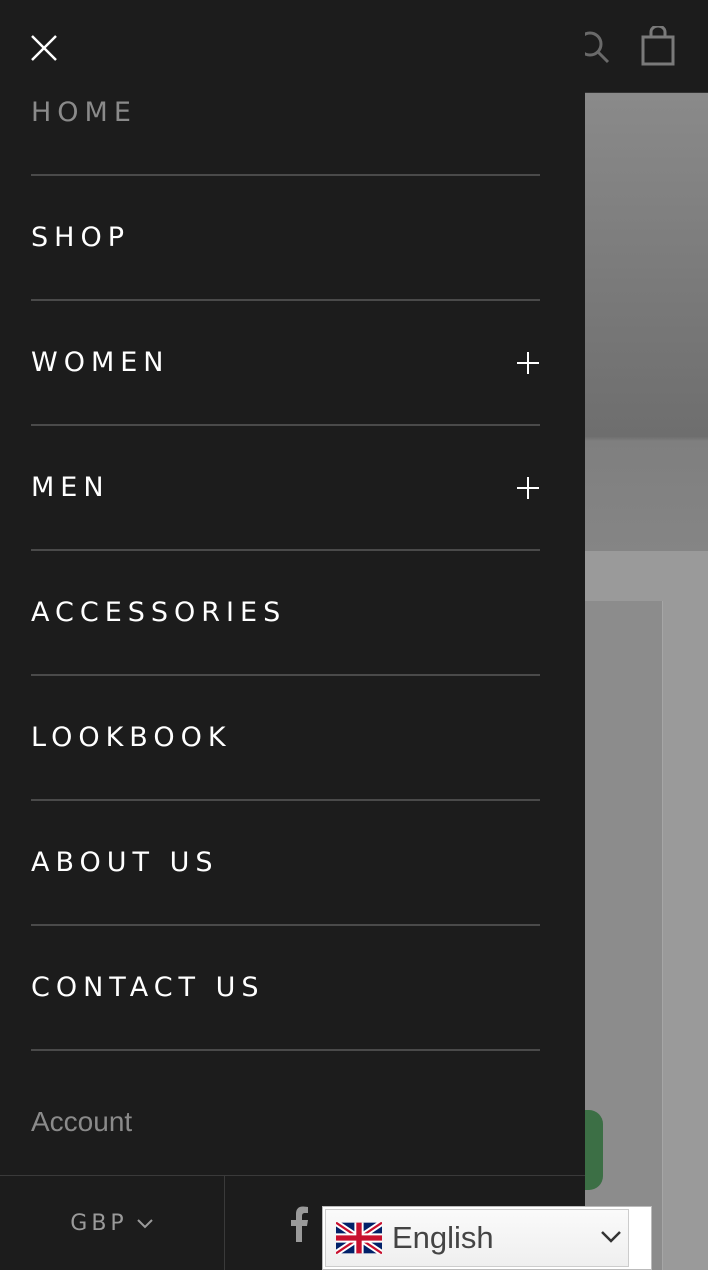  I want to click on menu-item-label: ABOUT US, so click(125, 862).